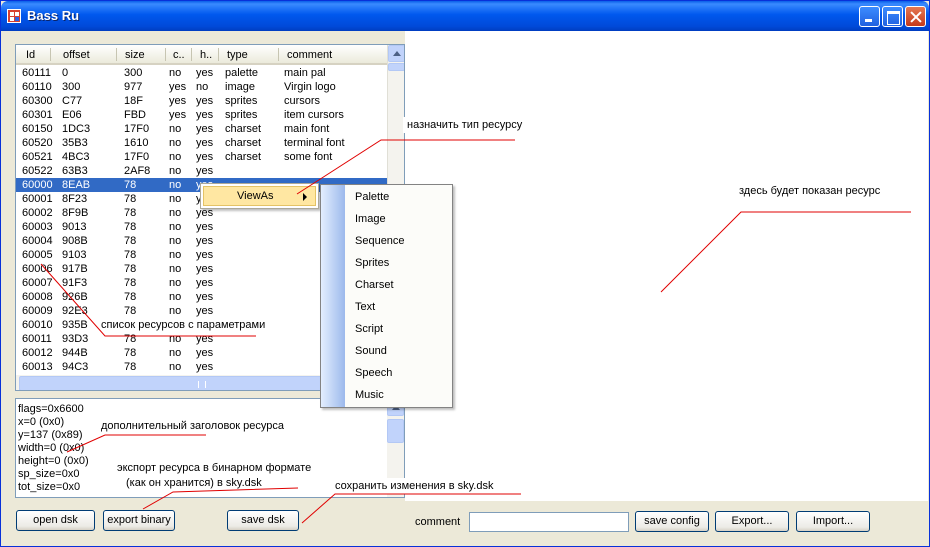 The image size is (930, 547). I want to click on table-cell: 935B, so click(75, 325).